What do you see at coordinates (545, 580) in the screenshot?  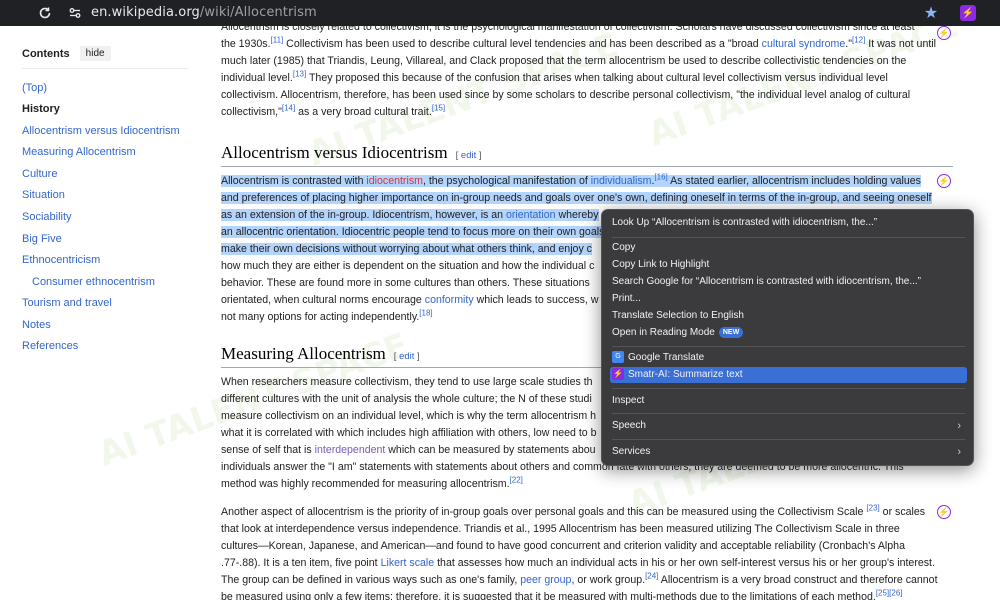 I see `link-peer-group: peer group` at bounding box center [545, 580].